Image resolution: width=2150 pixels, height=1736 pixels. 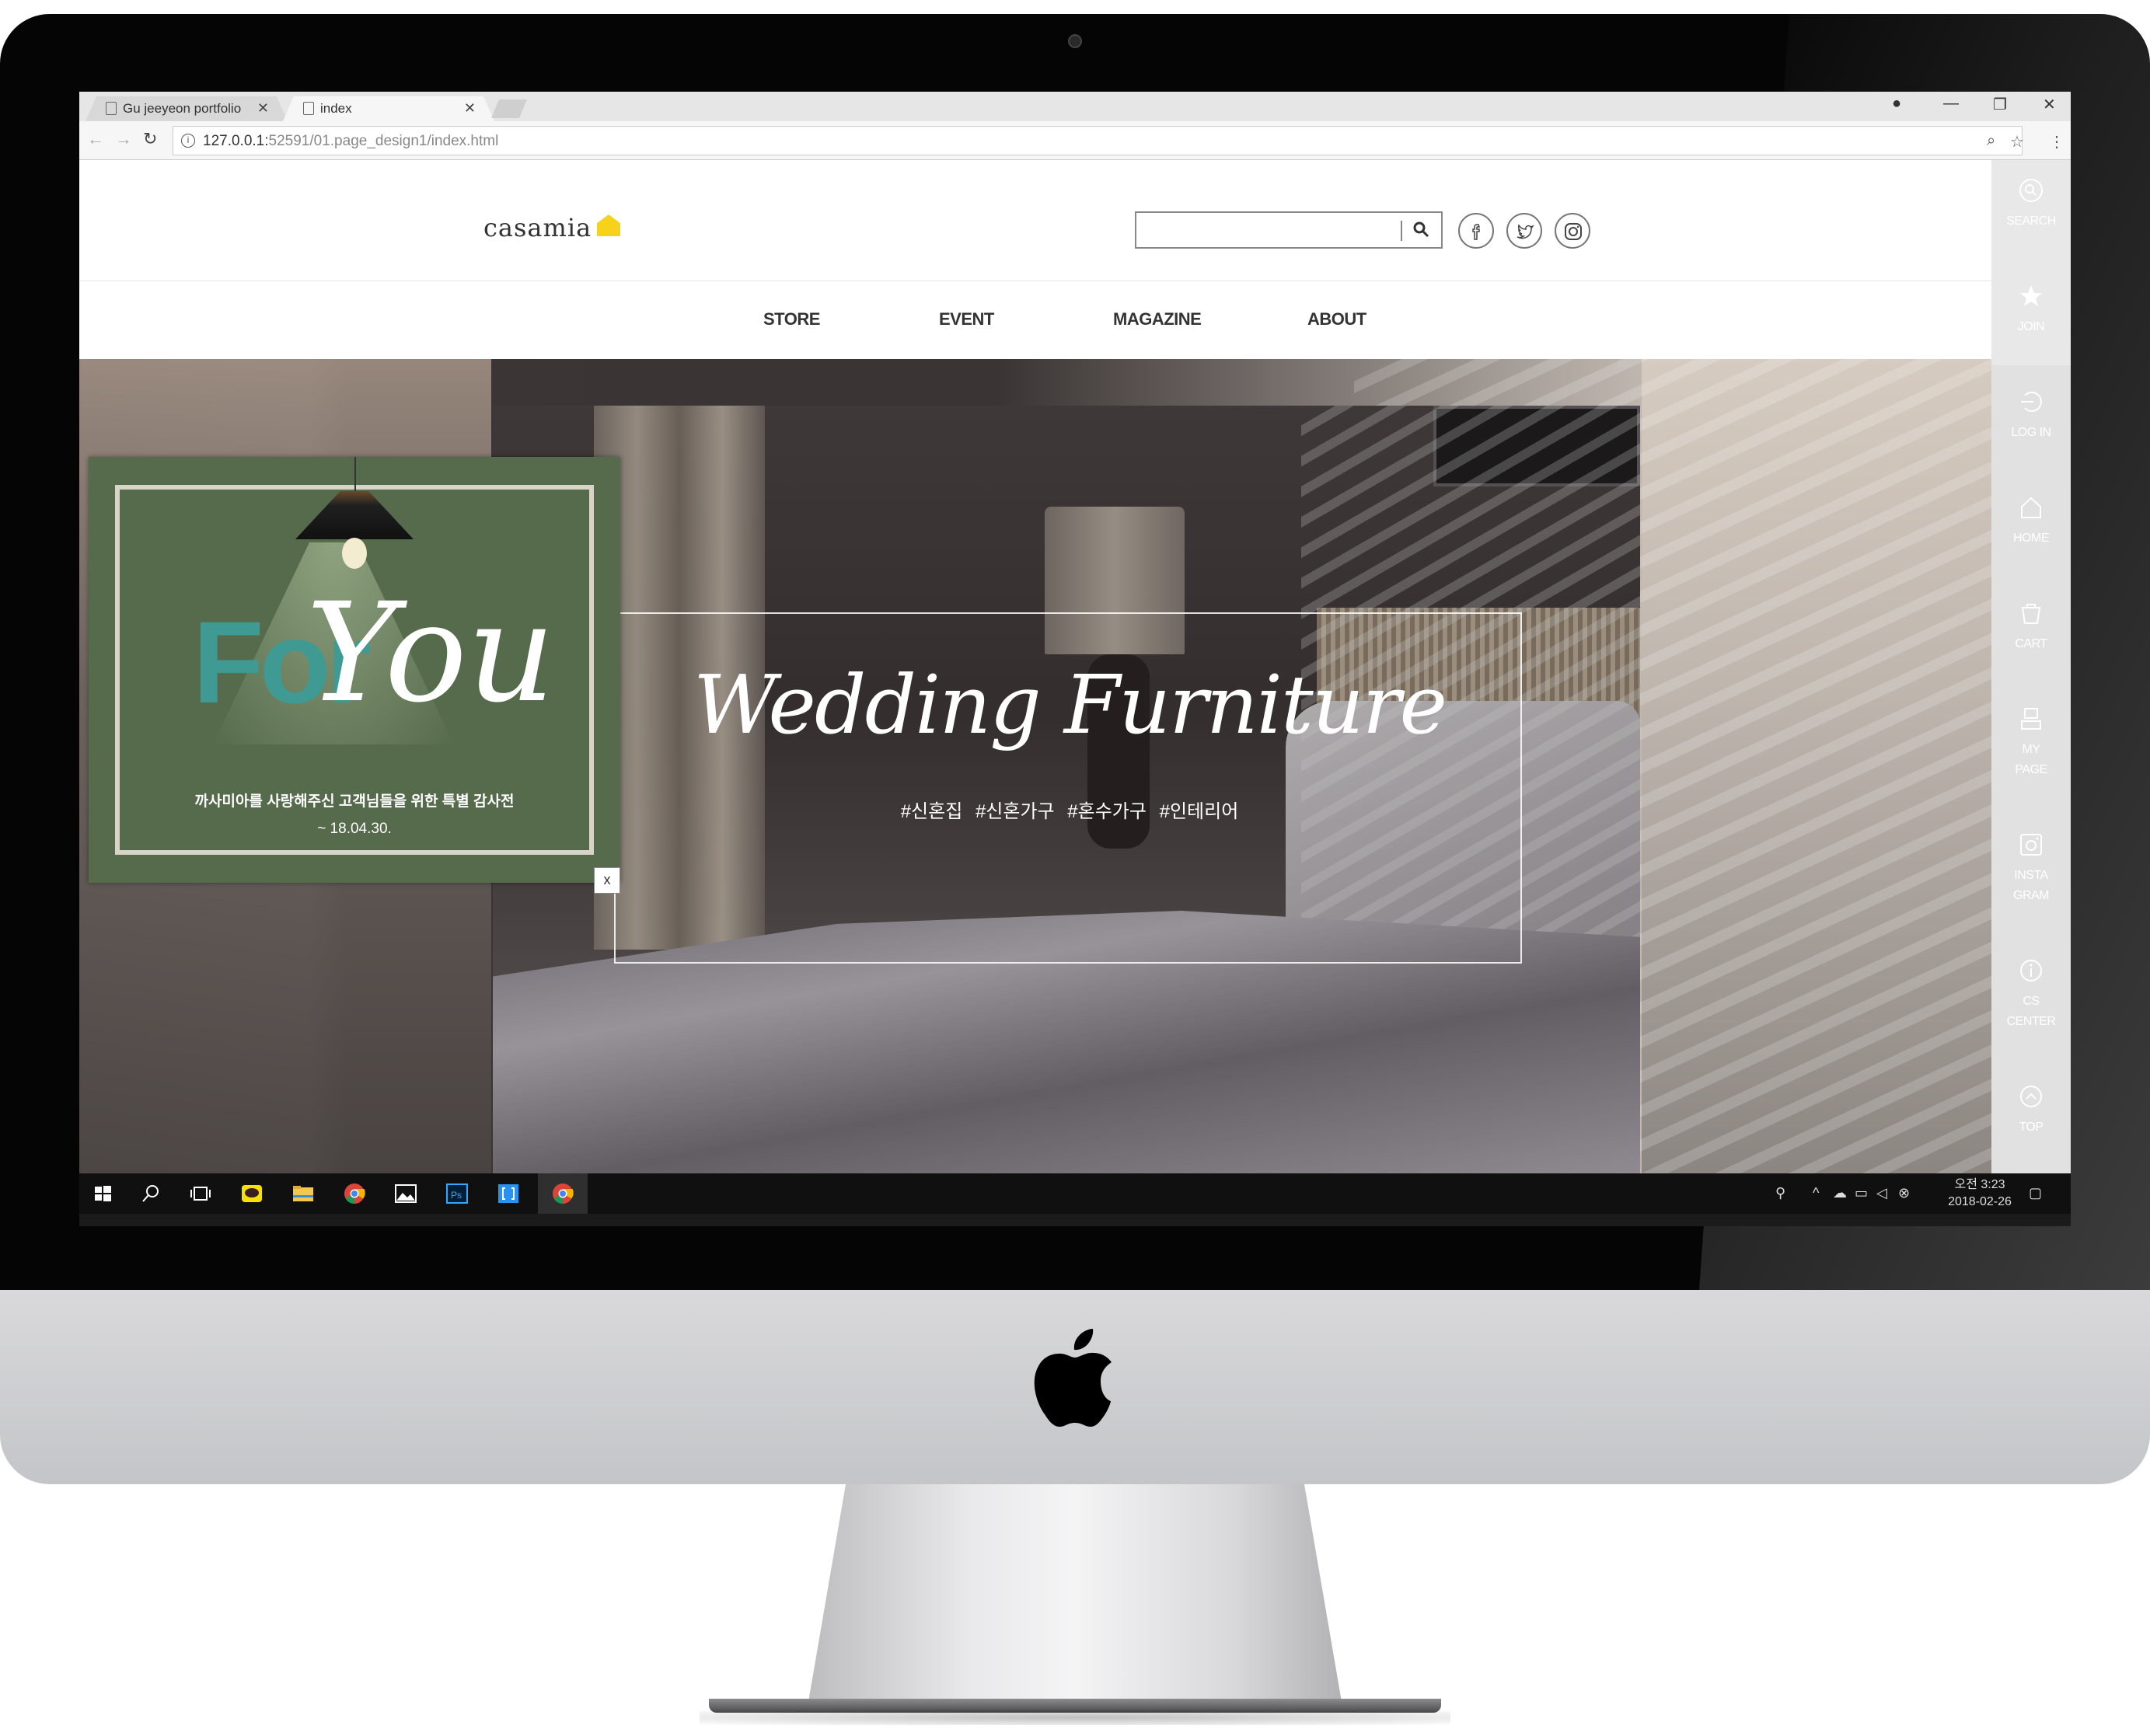 What do you see at coordinates (537, 227) in the screenshot?
I see `site-logo: casamia` at bounding box center [537, 227].